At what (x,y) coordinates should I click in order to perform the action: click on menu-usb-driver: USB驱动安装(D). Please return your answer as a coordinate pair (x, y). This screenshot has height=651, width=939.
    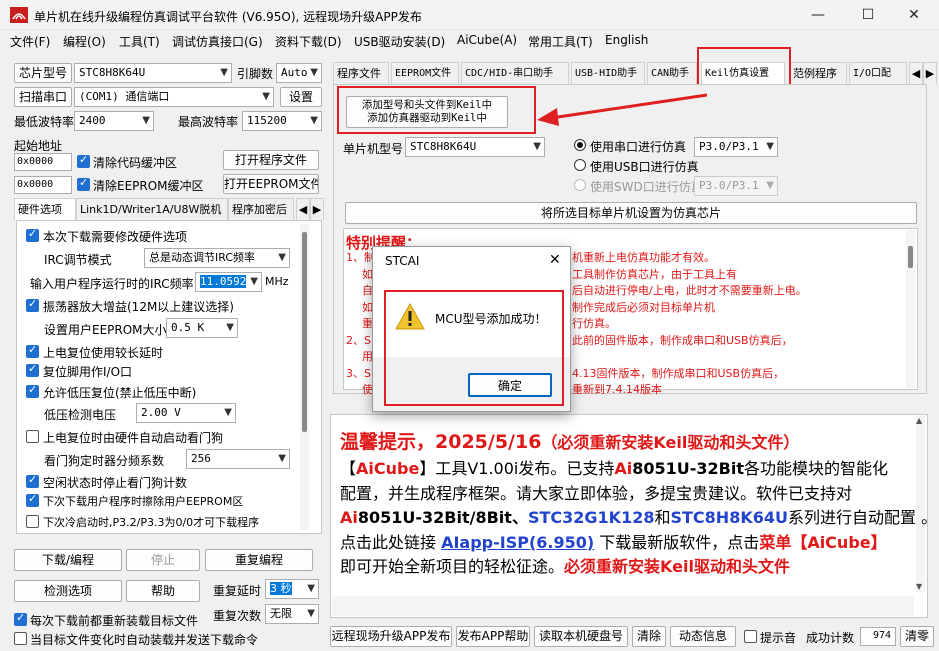
    Looking at the image, I should click on (399, 41).